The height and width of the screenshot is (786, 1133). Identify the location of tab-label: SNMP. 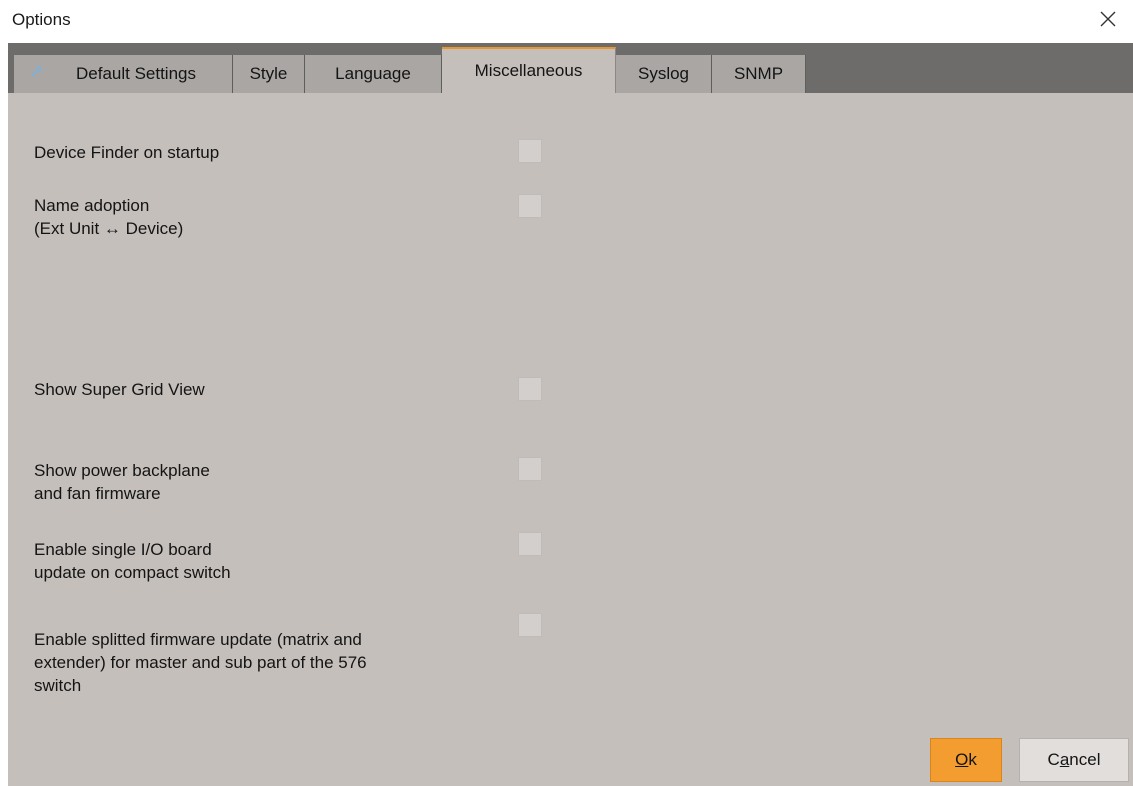
(758, 73).